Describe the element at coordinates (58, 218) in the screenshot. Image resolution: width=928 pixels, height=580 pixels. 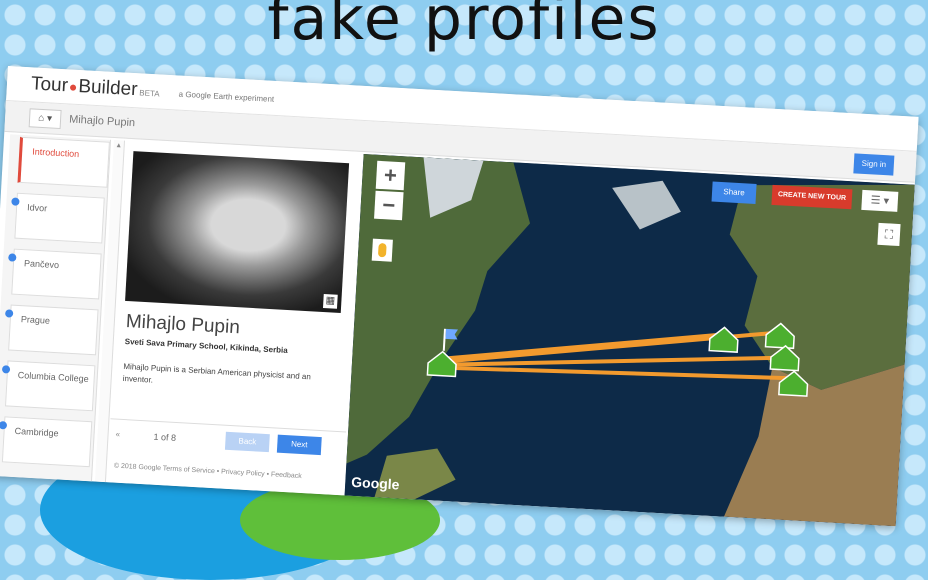
I see `sidebar-item-idvor: Idvor` at that location.